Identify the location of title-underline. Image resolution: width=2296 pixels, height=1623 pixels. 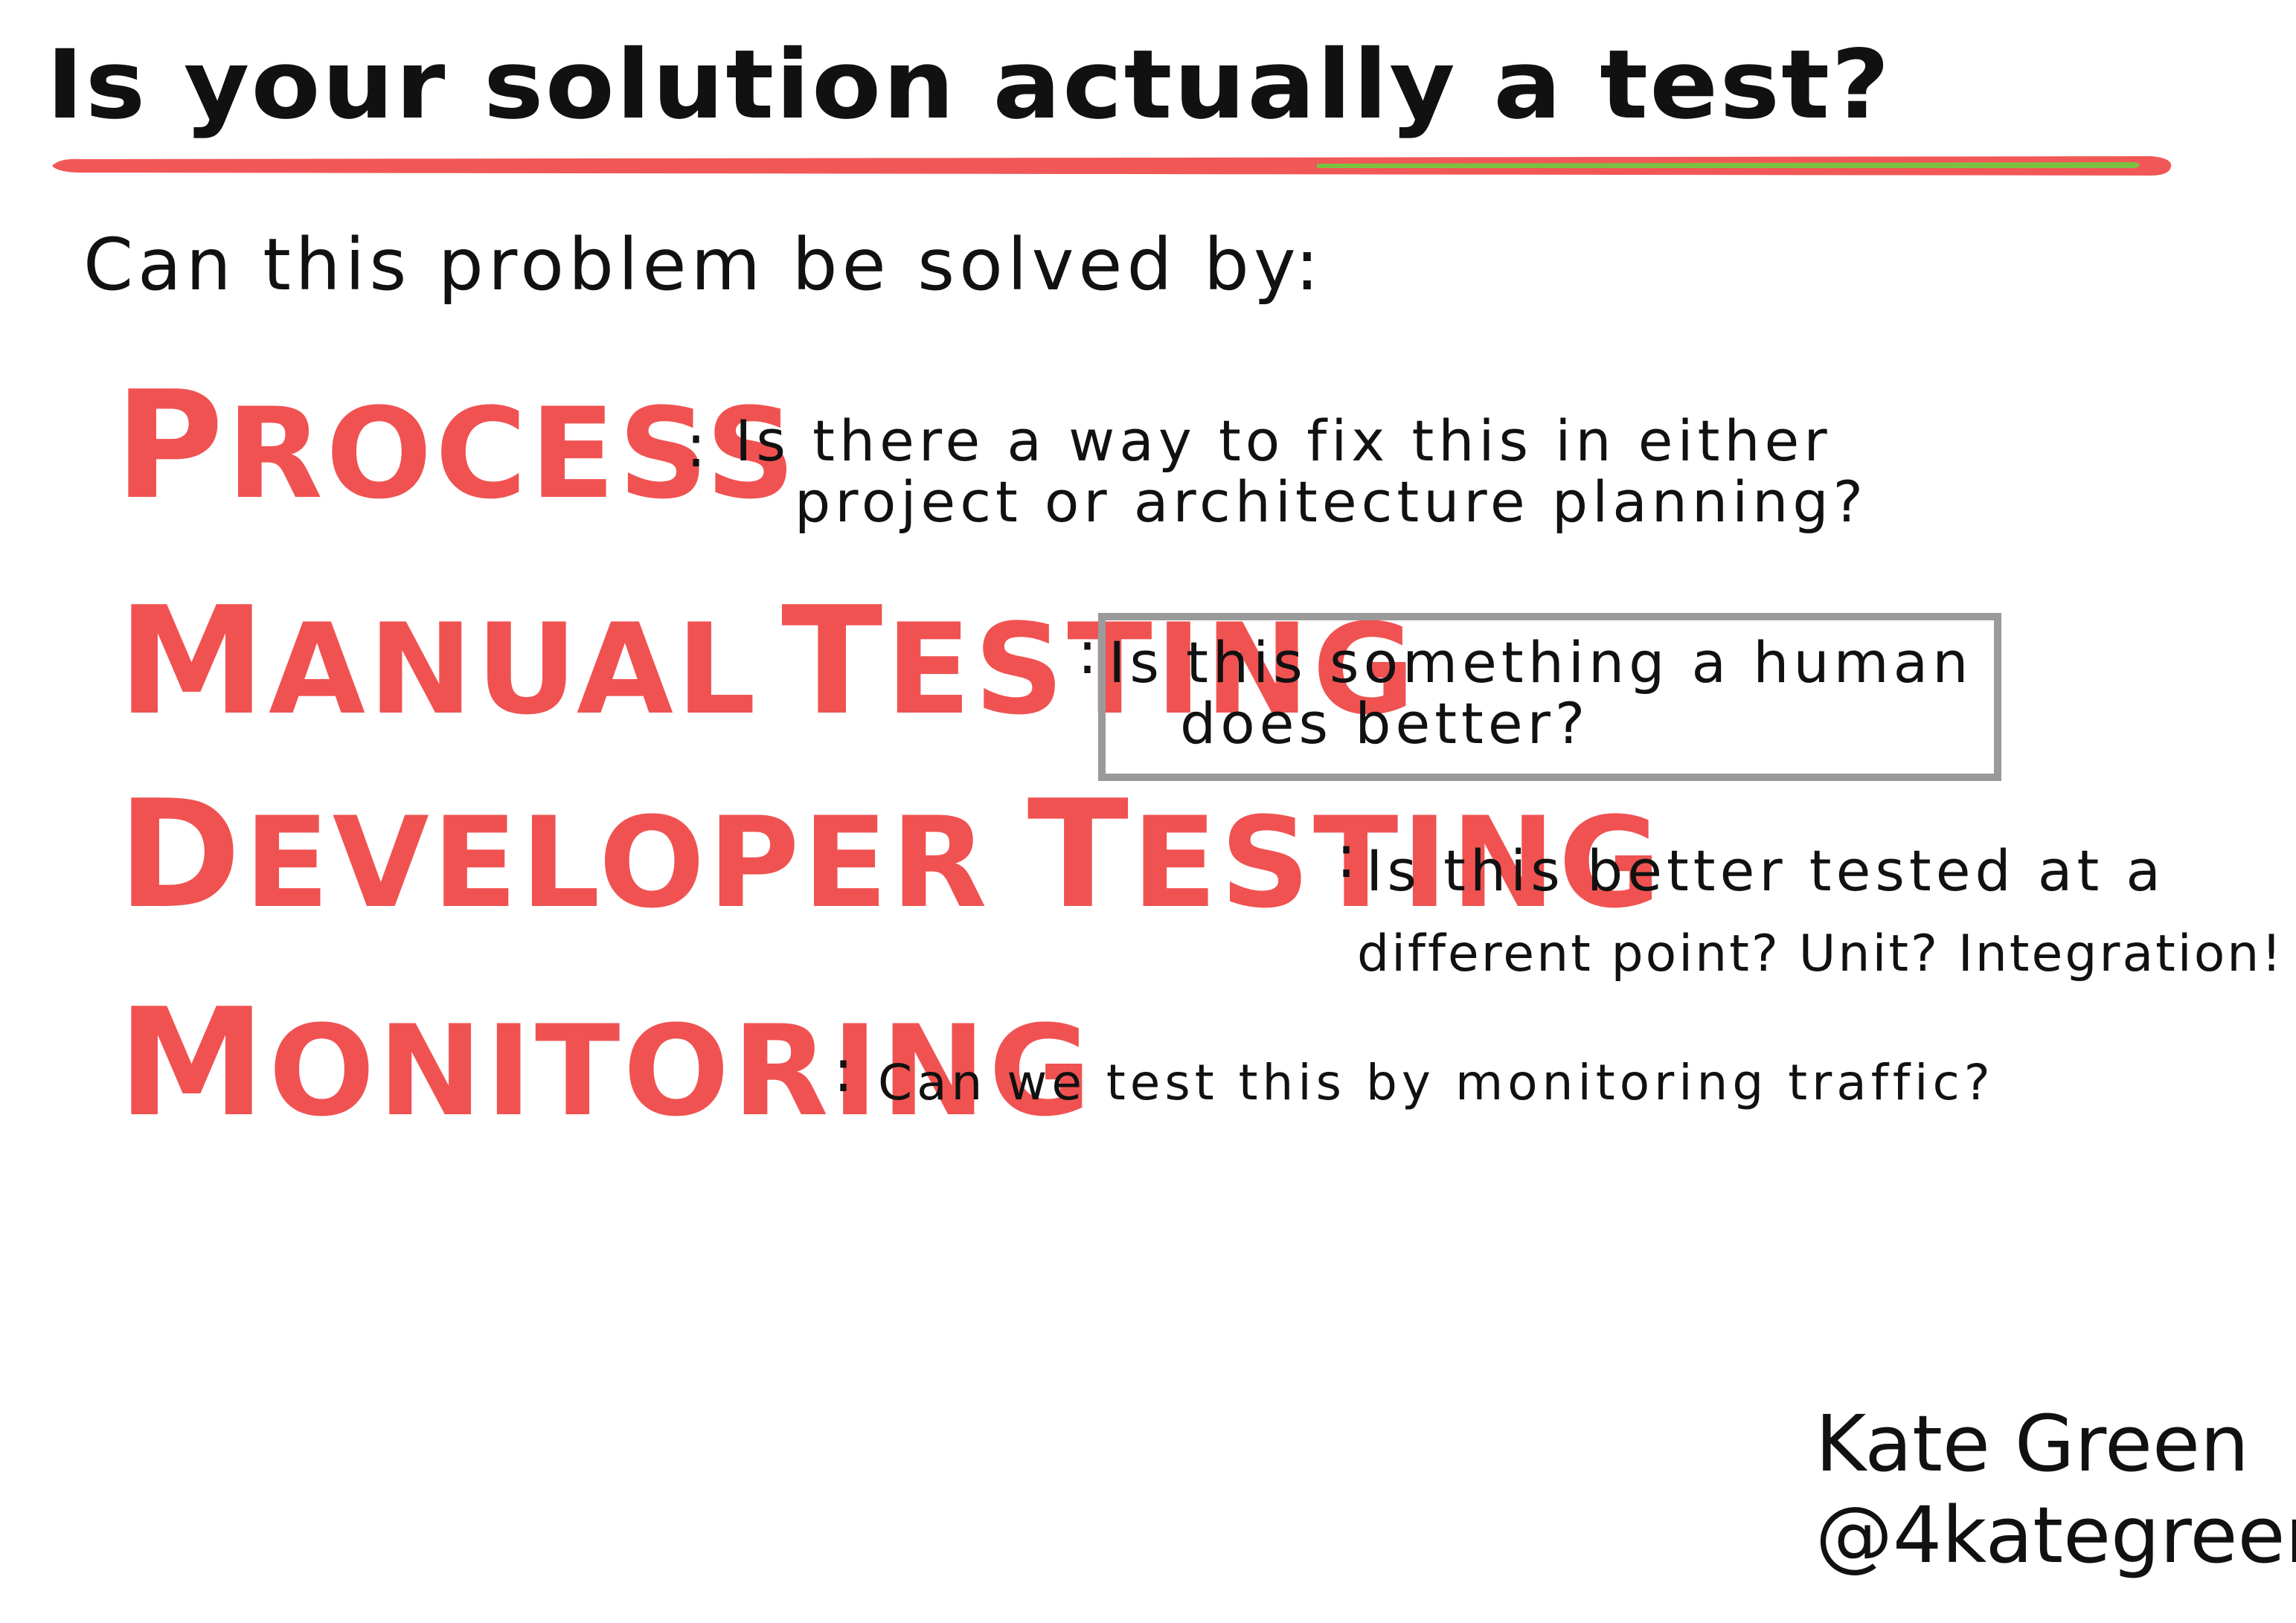
(1112, 166).